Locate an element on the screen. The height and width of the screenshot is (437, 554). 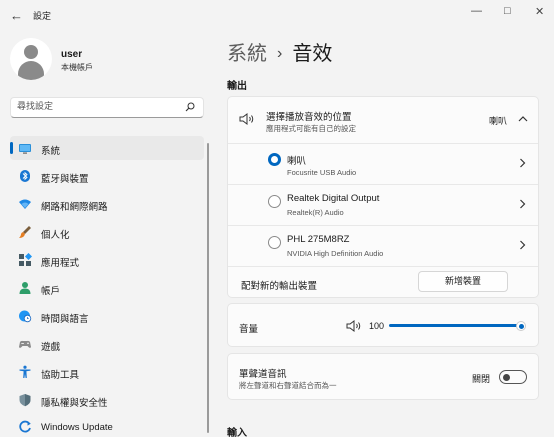
sidebar-item-label: 藍牙與裝置 is located at coordinates (65, 179).